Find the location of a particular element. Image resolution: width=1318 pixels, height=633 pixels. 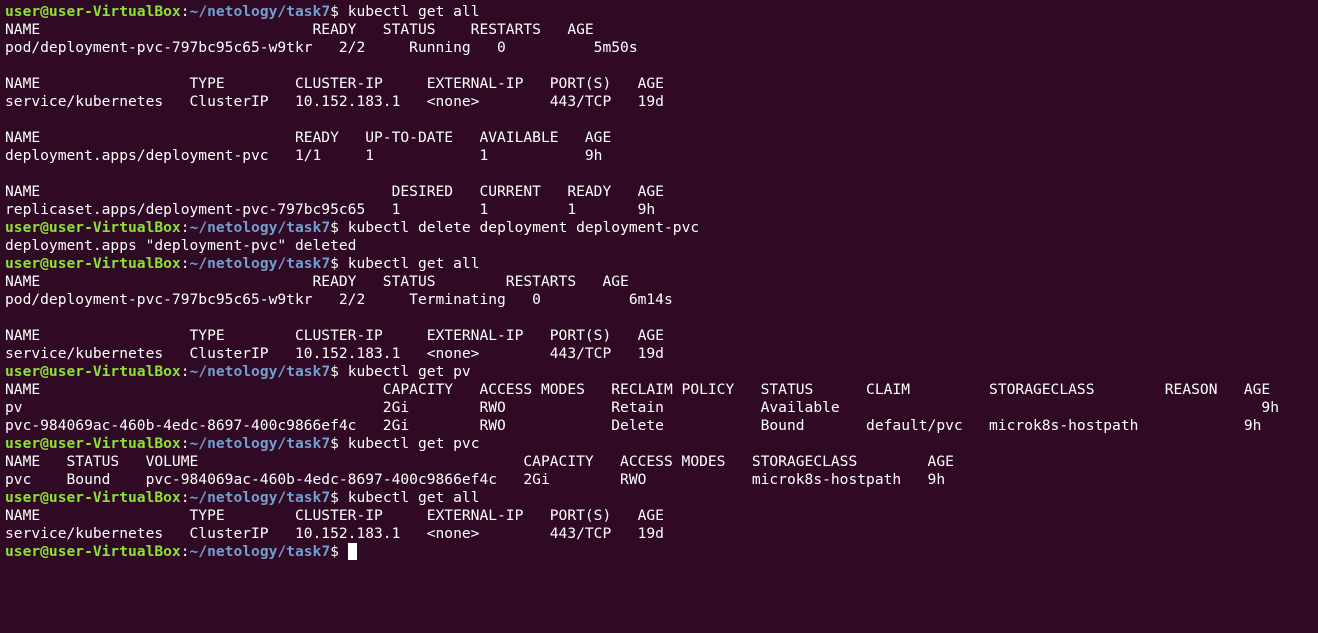

command-text: kubectl delete deployment deployment-pvc is located at coordinates (523, 227).